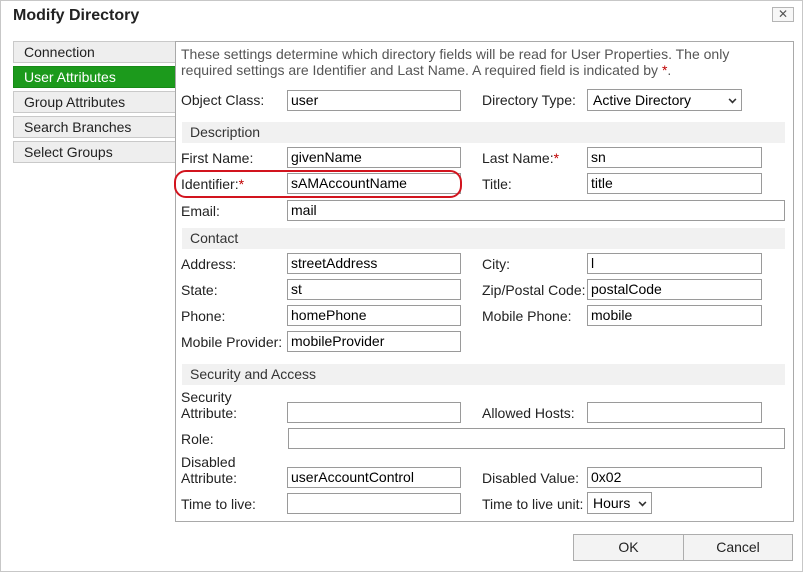 This screenshot has width=803, height=572. What do you see at coordinates (199, 290) in the screenshot?
I see `state-label: State:` at bounding box center [199, 290].